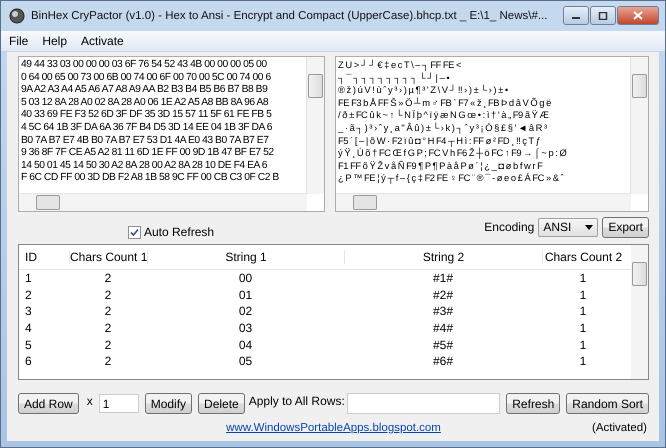  I want to click on table-cell-text: #1#, so click(443, 278).